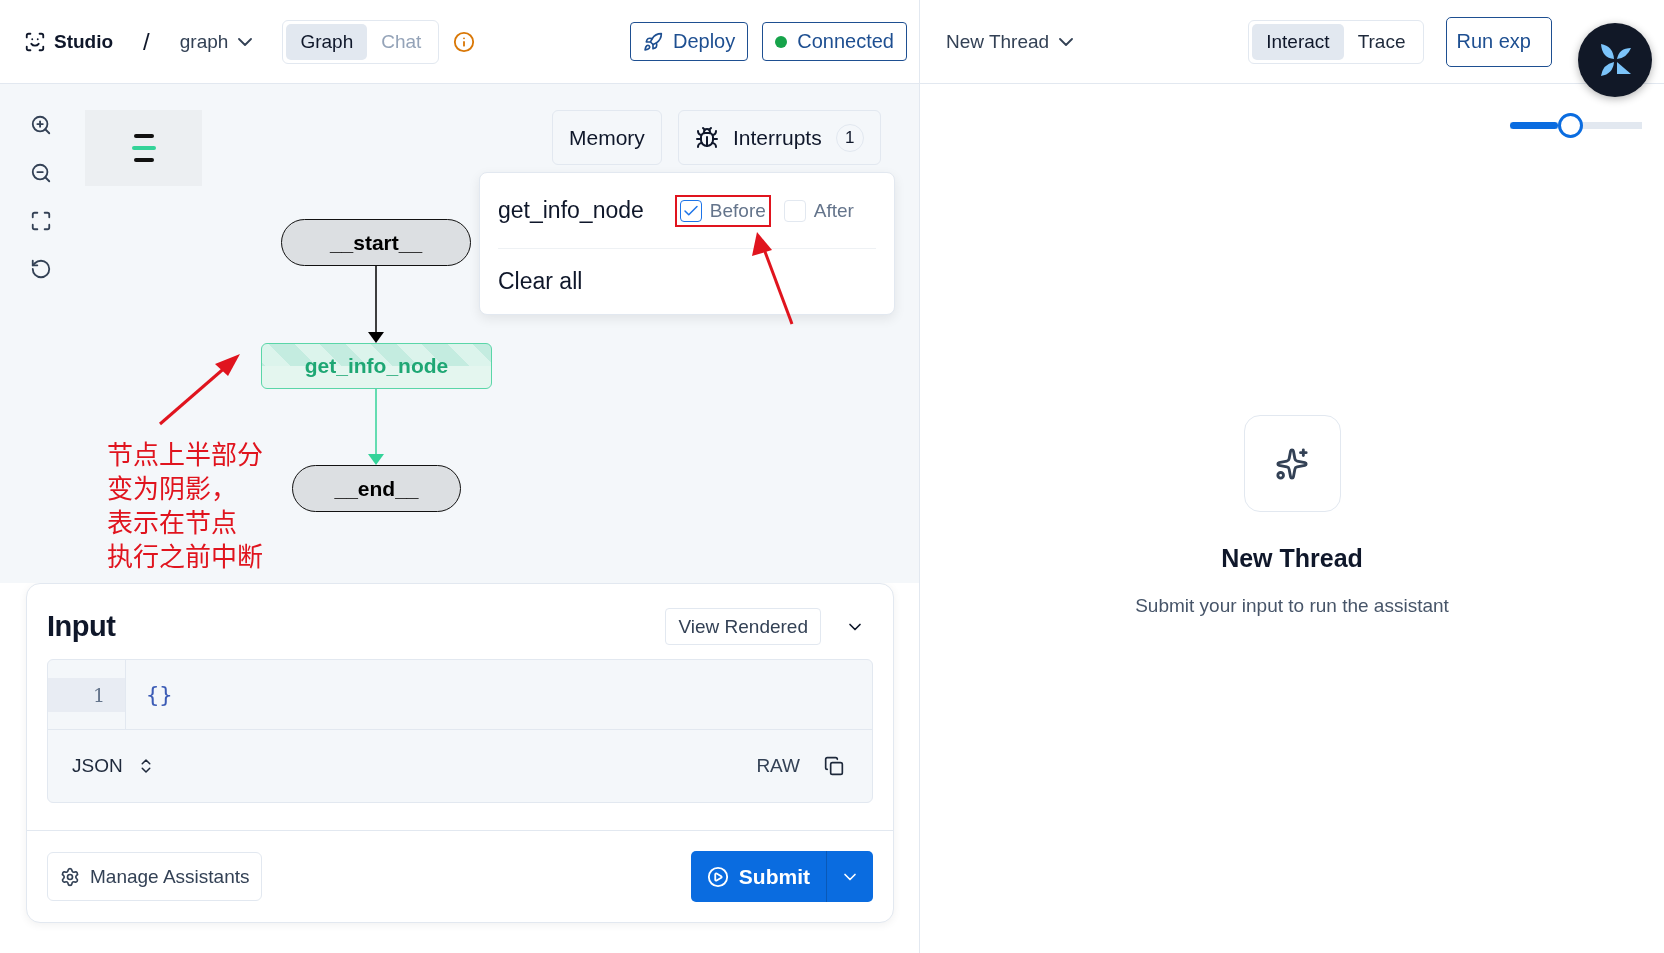 The height and width of the screenshot is (953, 1664). I want to click on interrupt-option: Before, so click(722, 210).